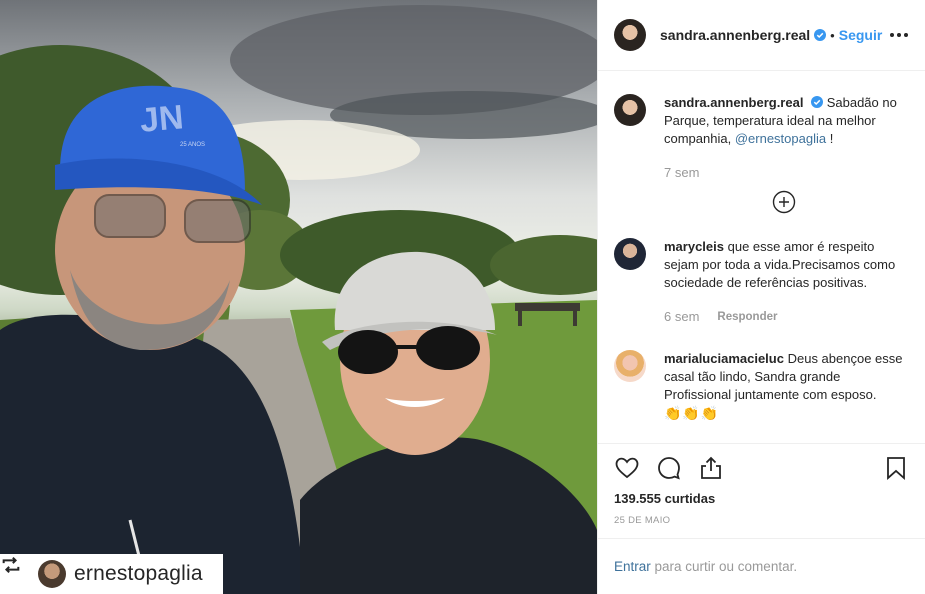 This screenshot has width=925, height=594. I want to click on comment-icon, so click(669, 468).